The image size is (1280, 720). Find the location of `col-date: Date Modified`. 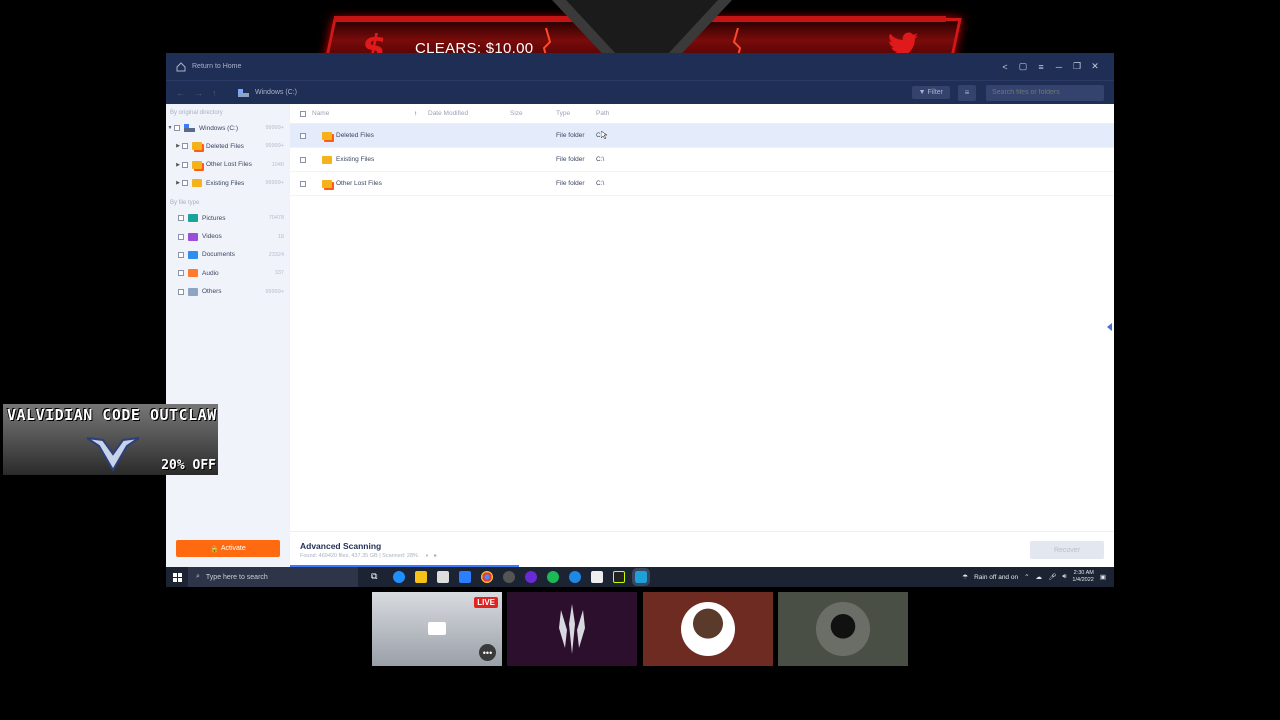

col-date: Date Modified is located at coordinates (448, 113).